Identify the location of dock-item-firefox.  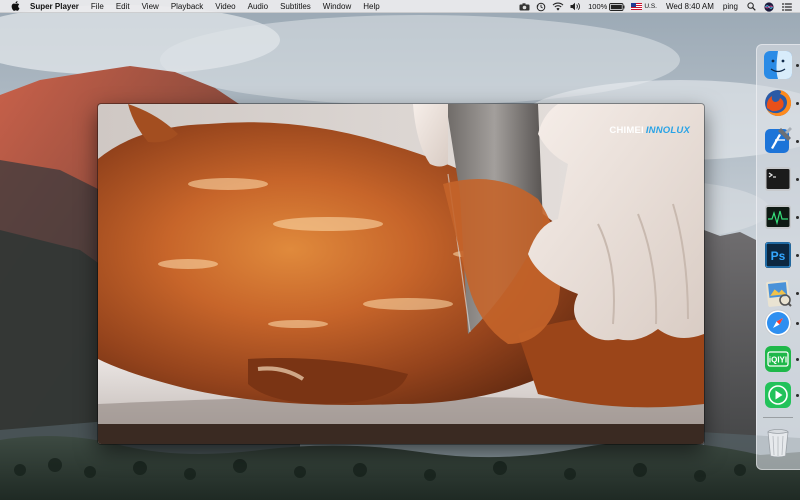
(778, 103).